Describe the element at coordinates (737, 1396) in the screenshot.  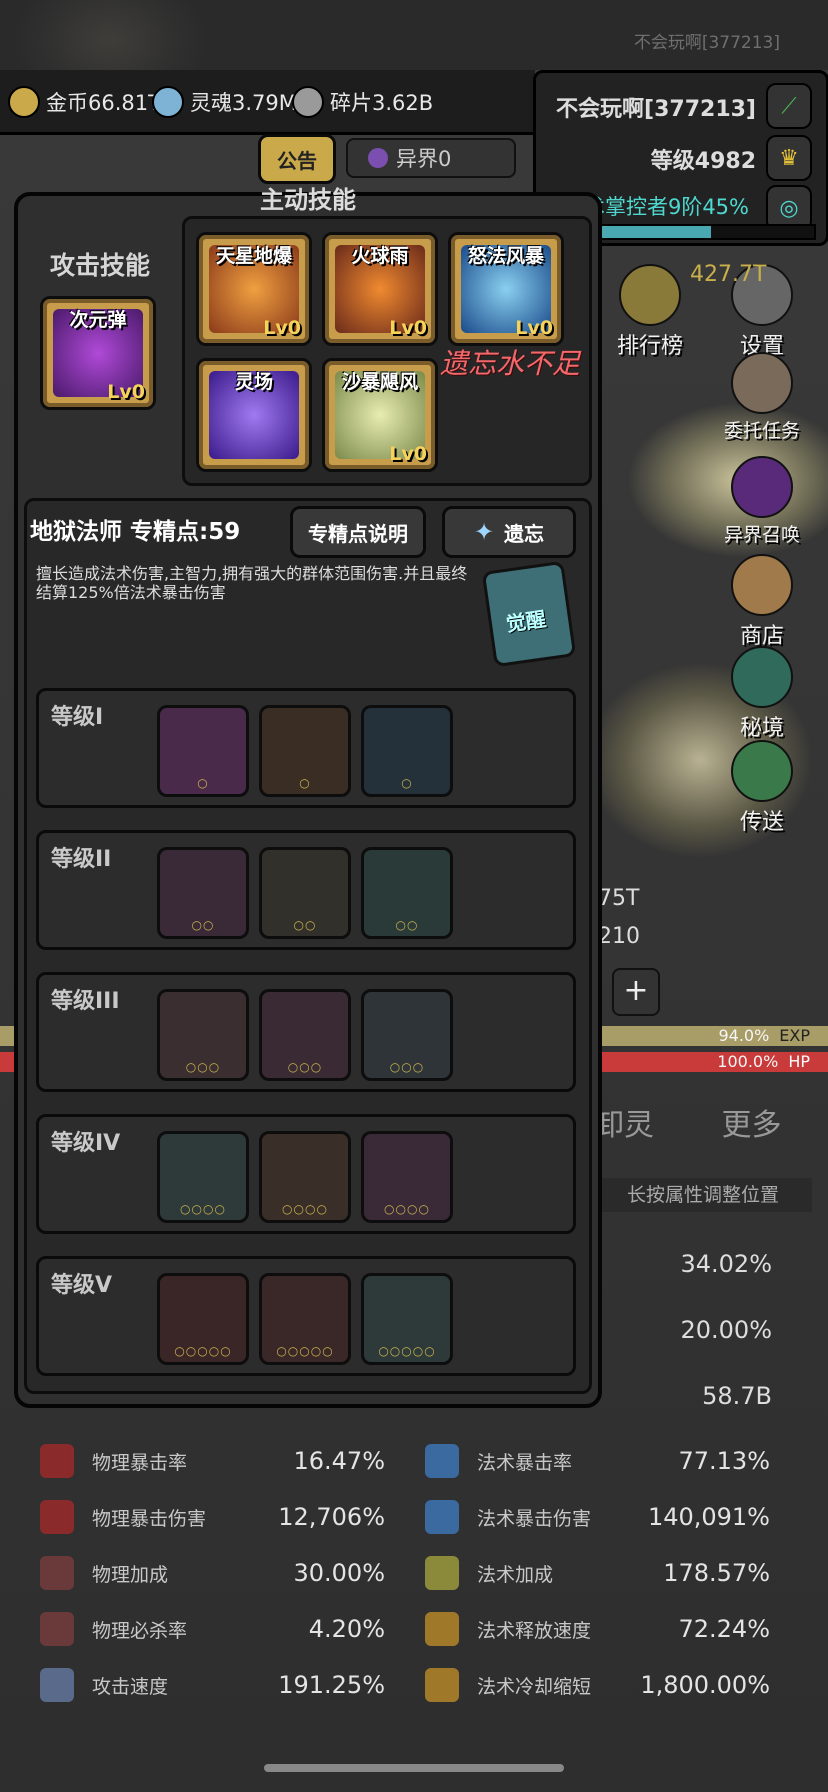
I see `right-stat-3: 58.7B` at that location.